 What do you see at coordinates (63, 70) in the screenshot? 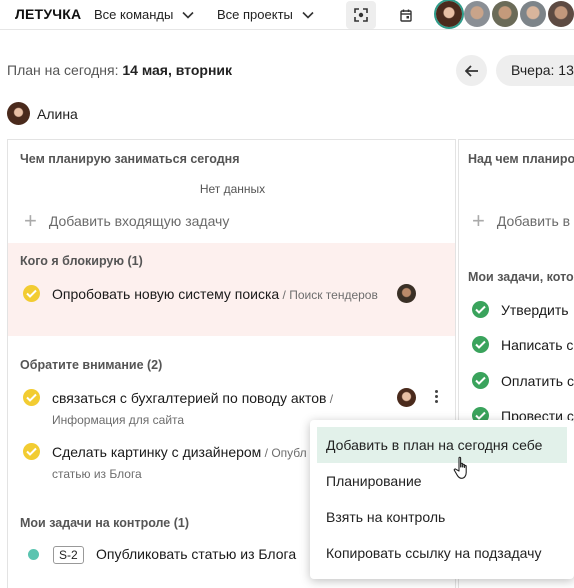
I see `plan-date-prefix: План на сегодня:` at bounding box center [63, 70].